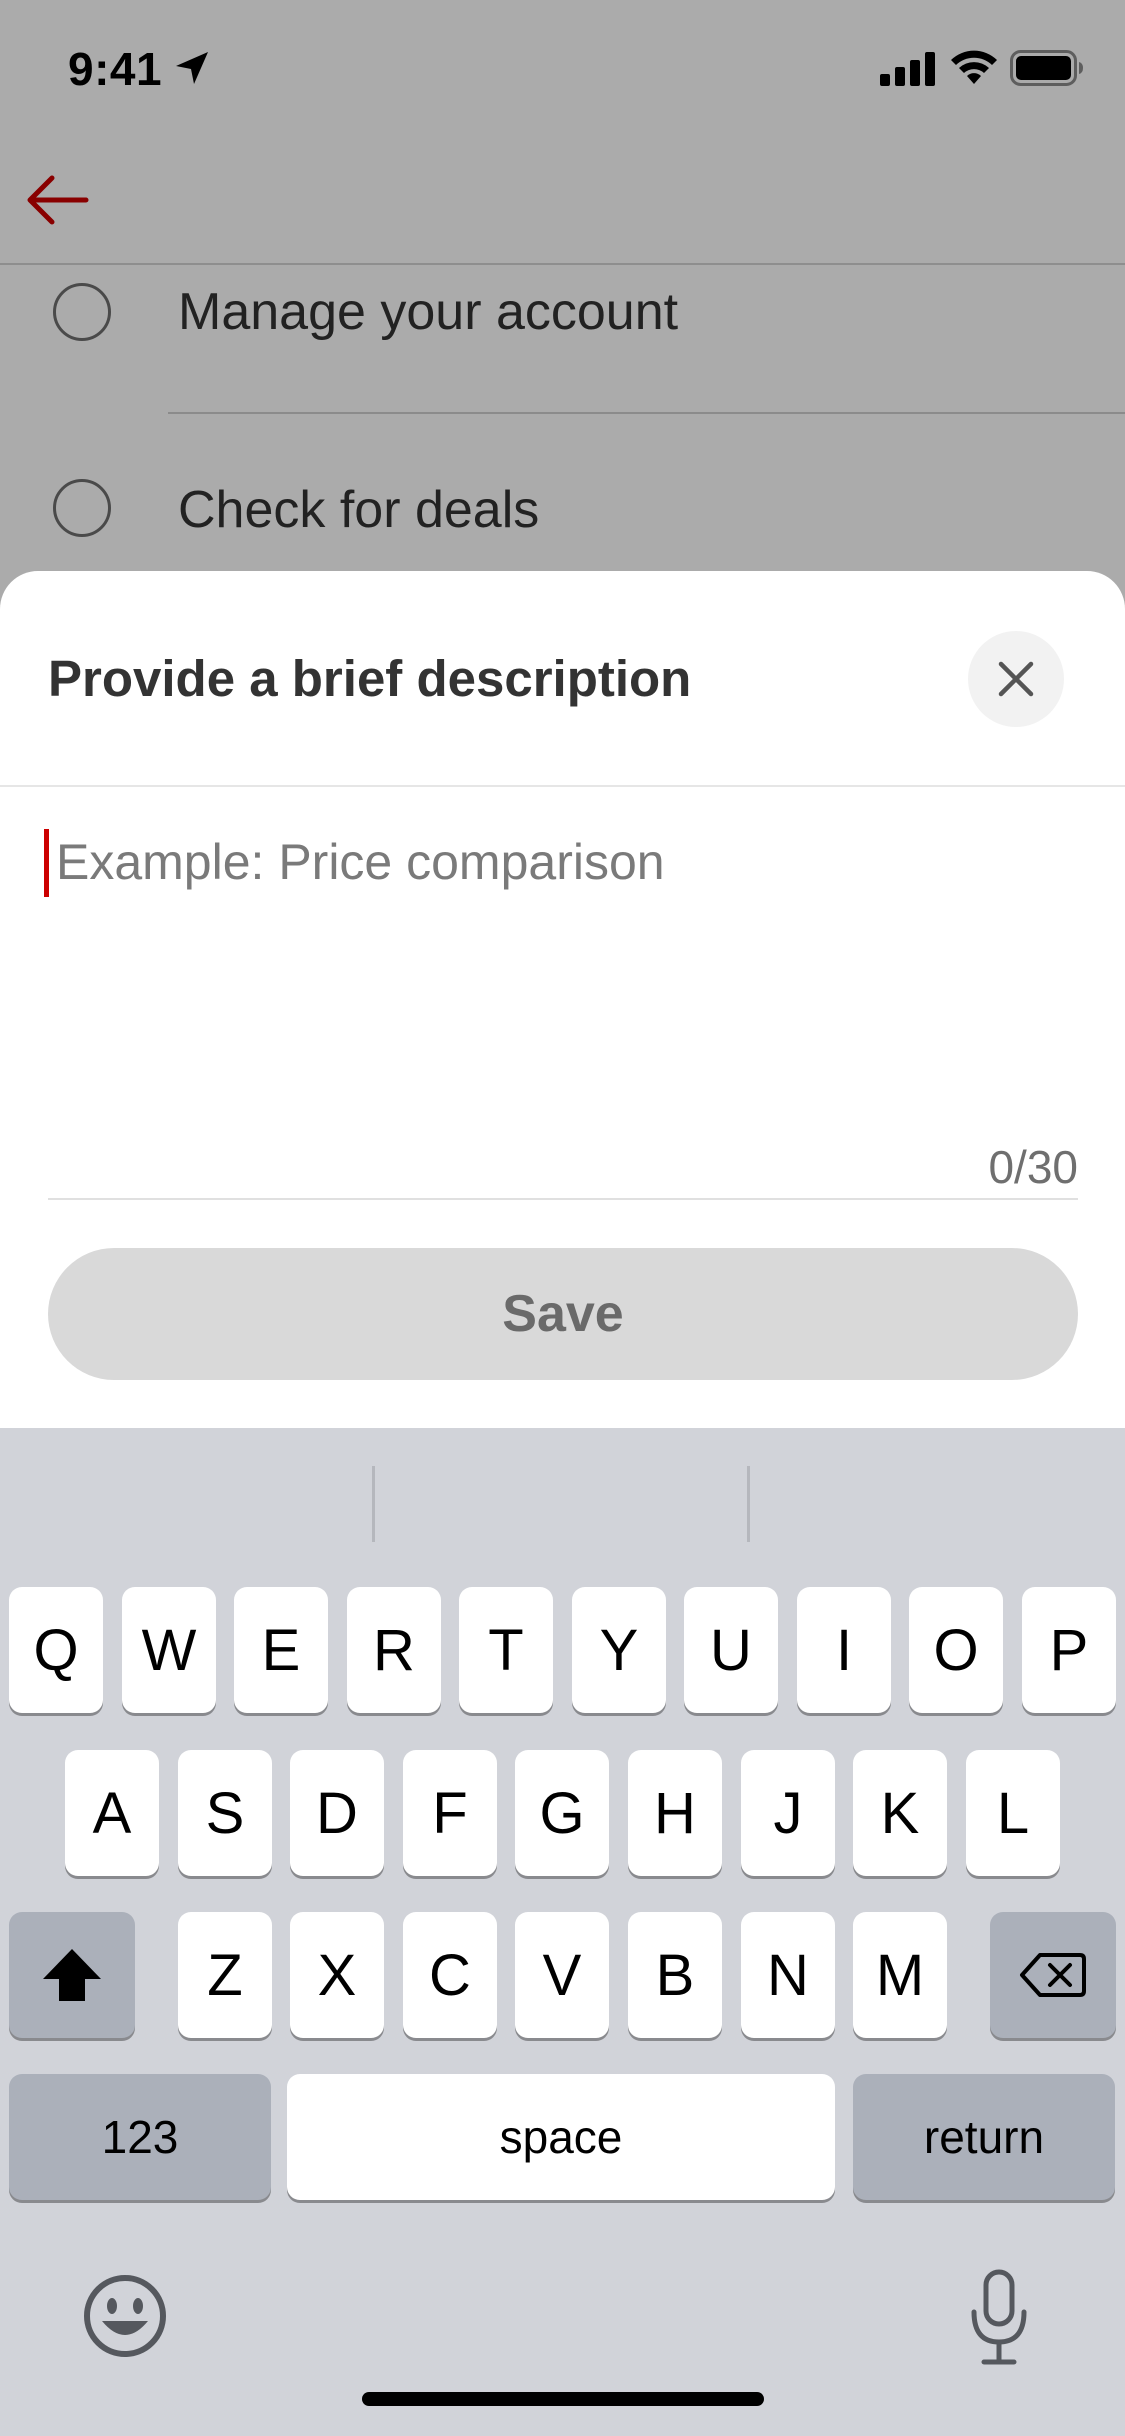 The image size is (1125, 2436). I want to click on key-e: E, so click(281, 1650).